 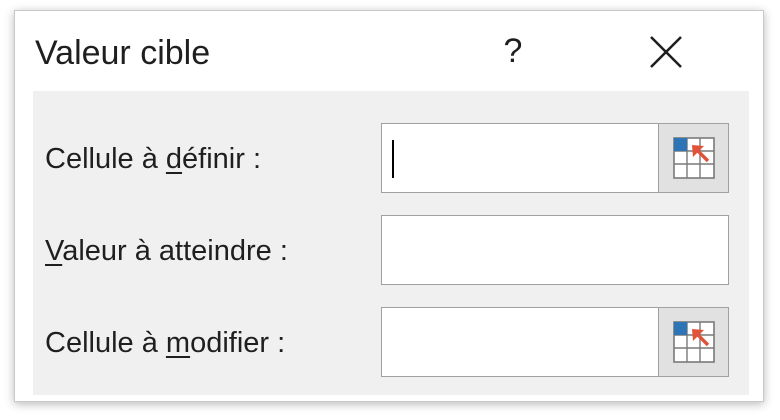 I want to click on set-cell-input, so click(x=520, y=158).